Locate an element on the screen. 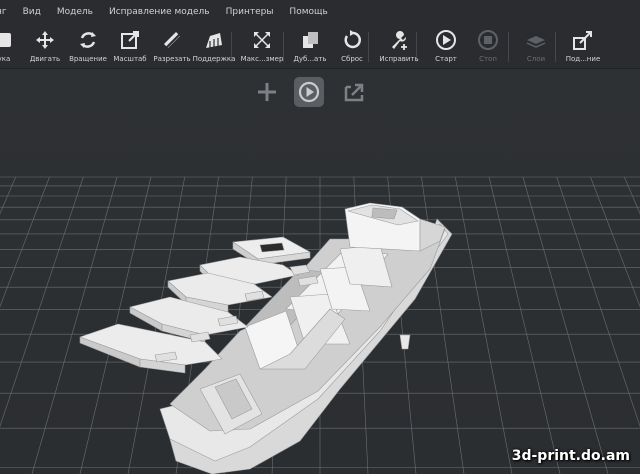 This screenshot has height=474, width=640. rotate-icon is located at coordinates (88, 40).